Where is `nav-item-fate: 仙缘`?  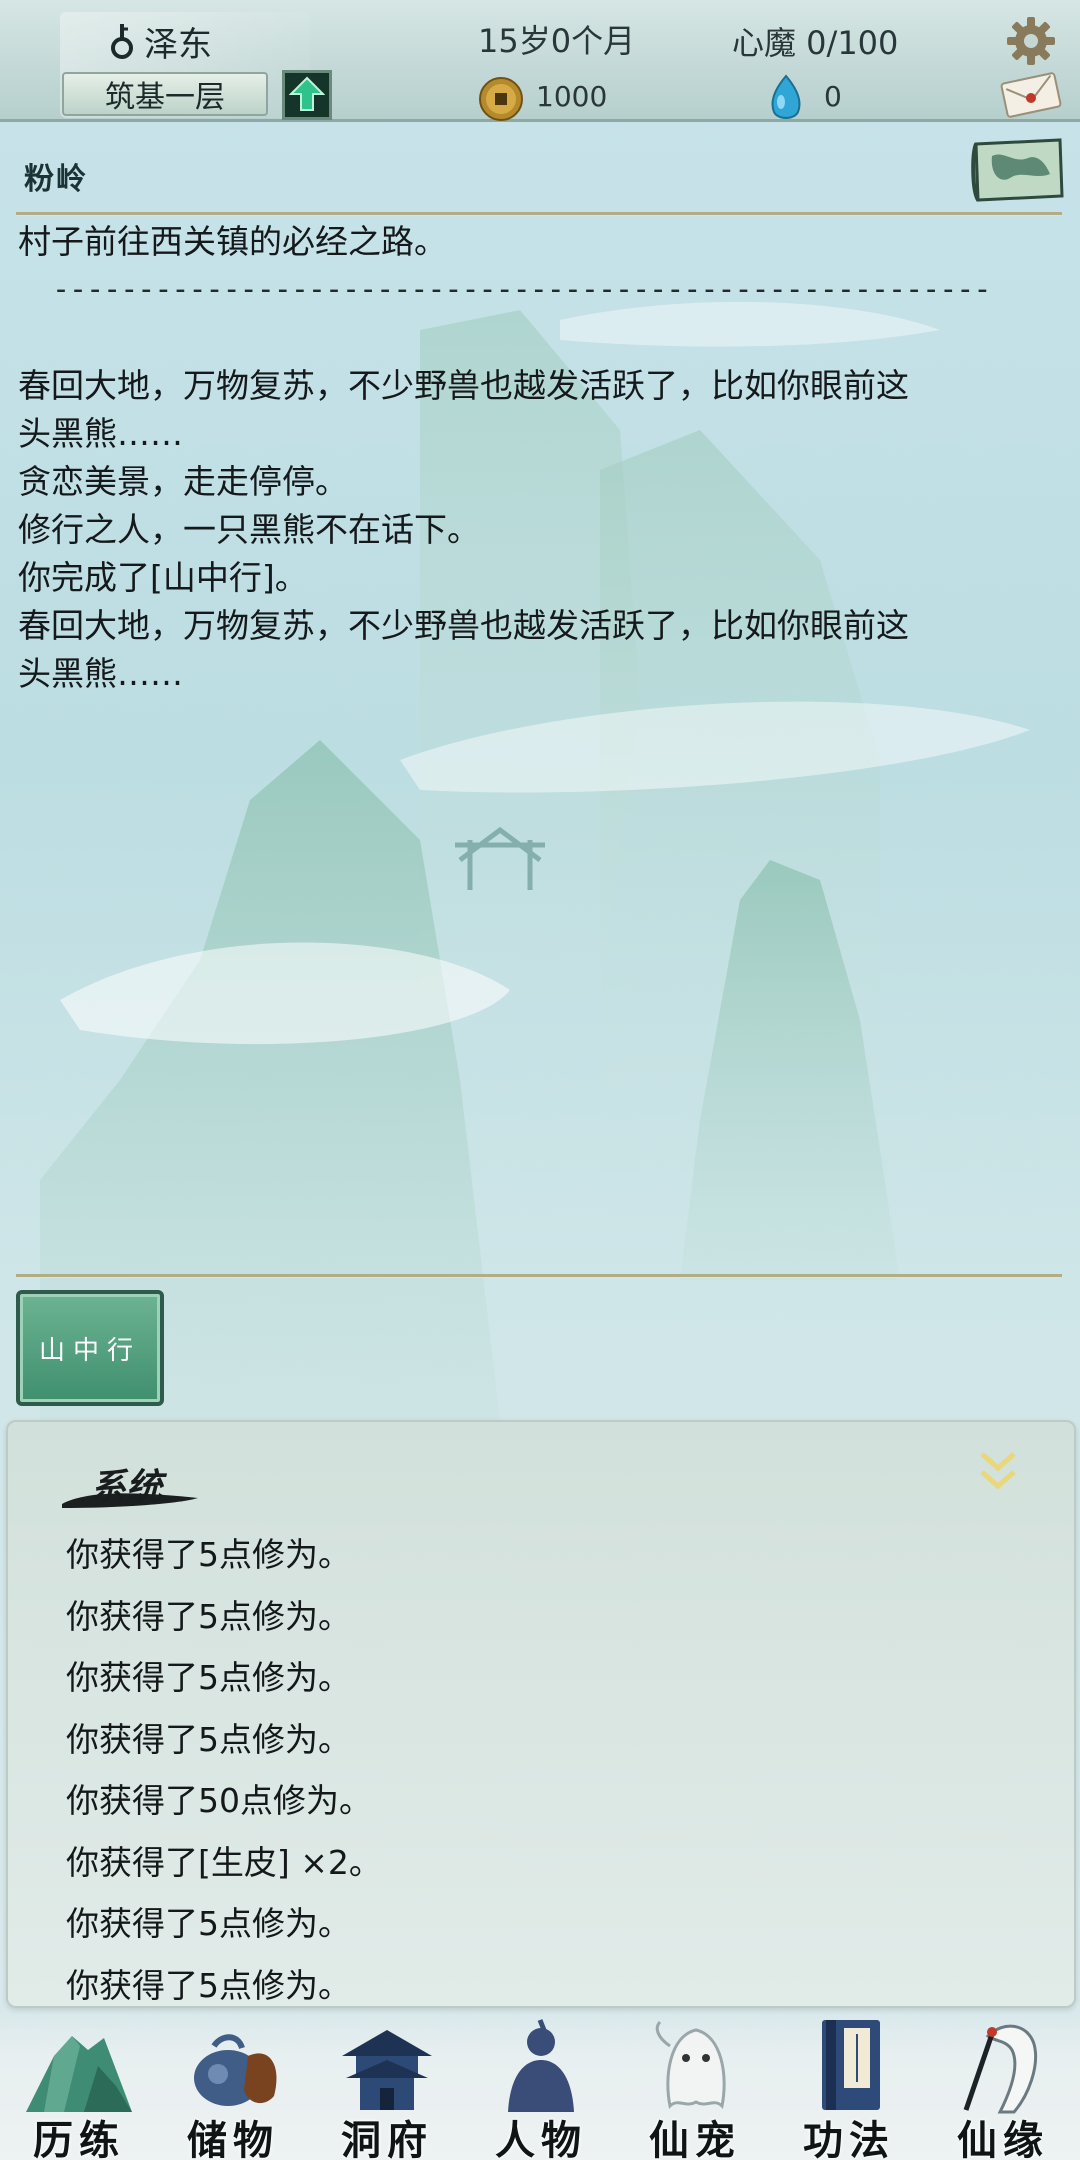
nav-item-fate: 仙缘 is located at coordinates (1003, 2086).